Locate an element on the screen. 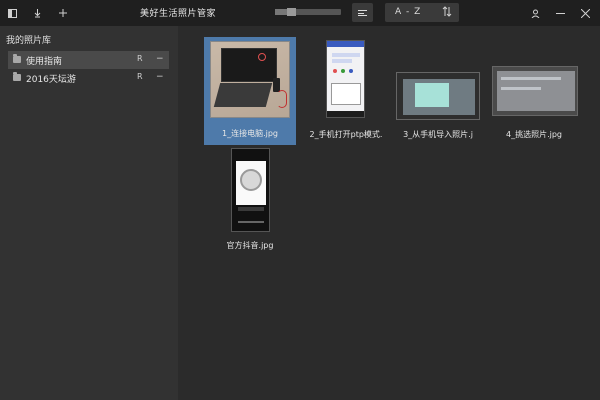 The image size is (600, 400). sidebar-item-label: 使用指南 is located at coordinates (44, 62).